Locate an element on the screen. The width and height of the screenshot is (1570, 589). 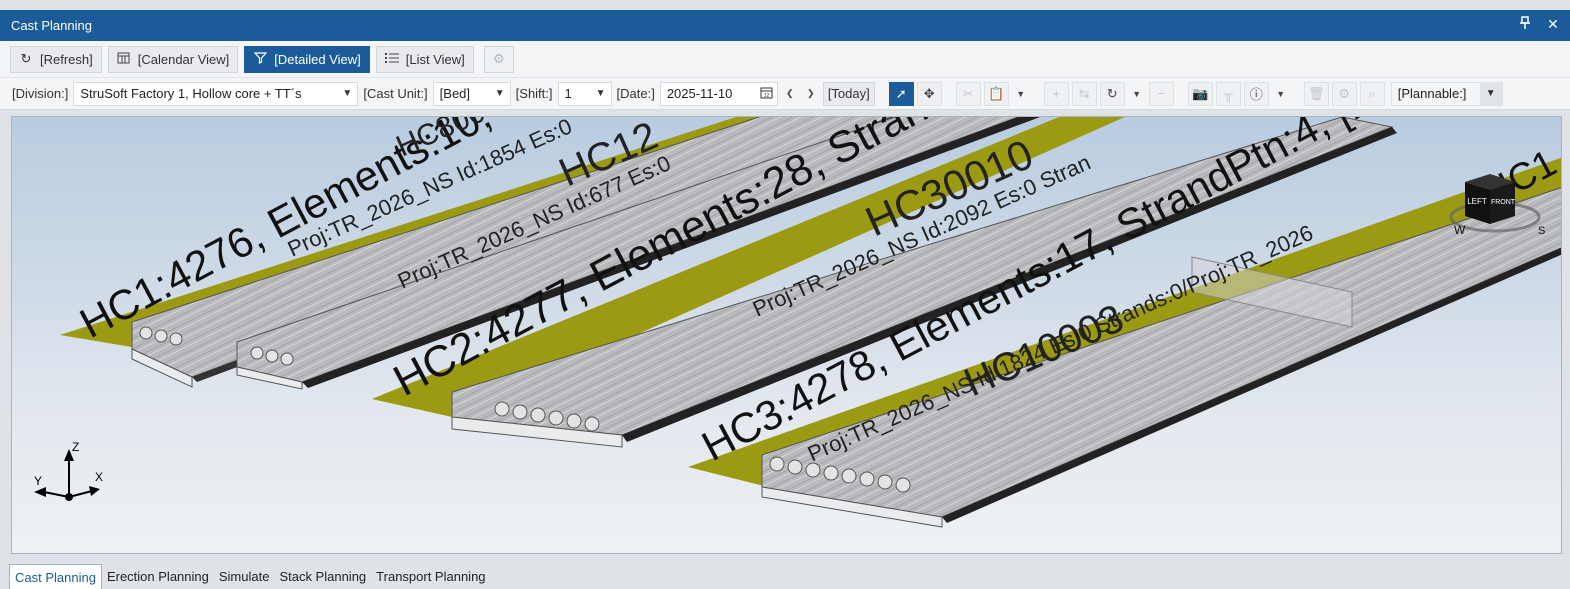
previous-day-button: ❮ is located at coordinates (790, 94).